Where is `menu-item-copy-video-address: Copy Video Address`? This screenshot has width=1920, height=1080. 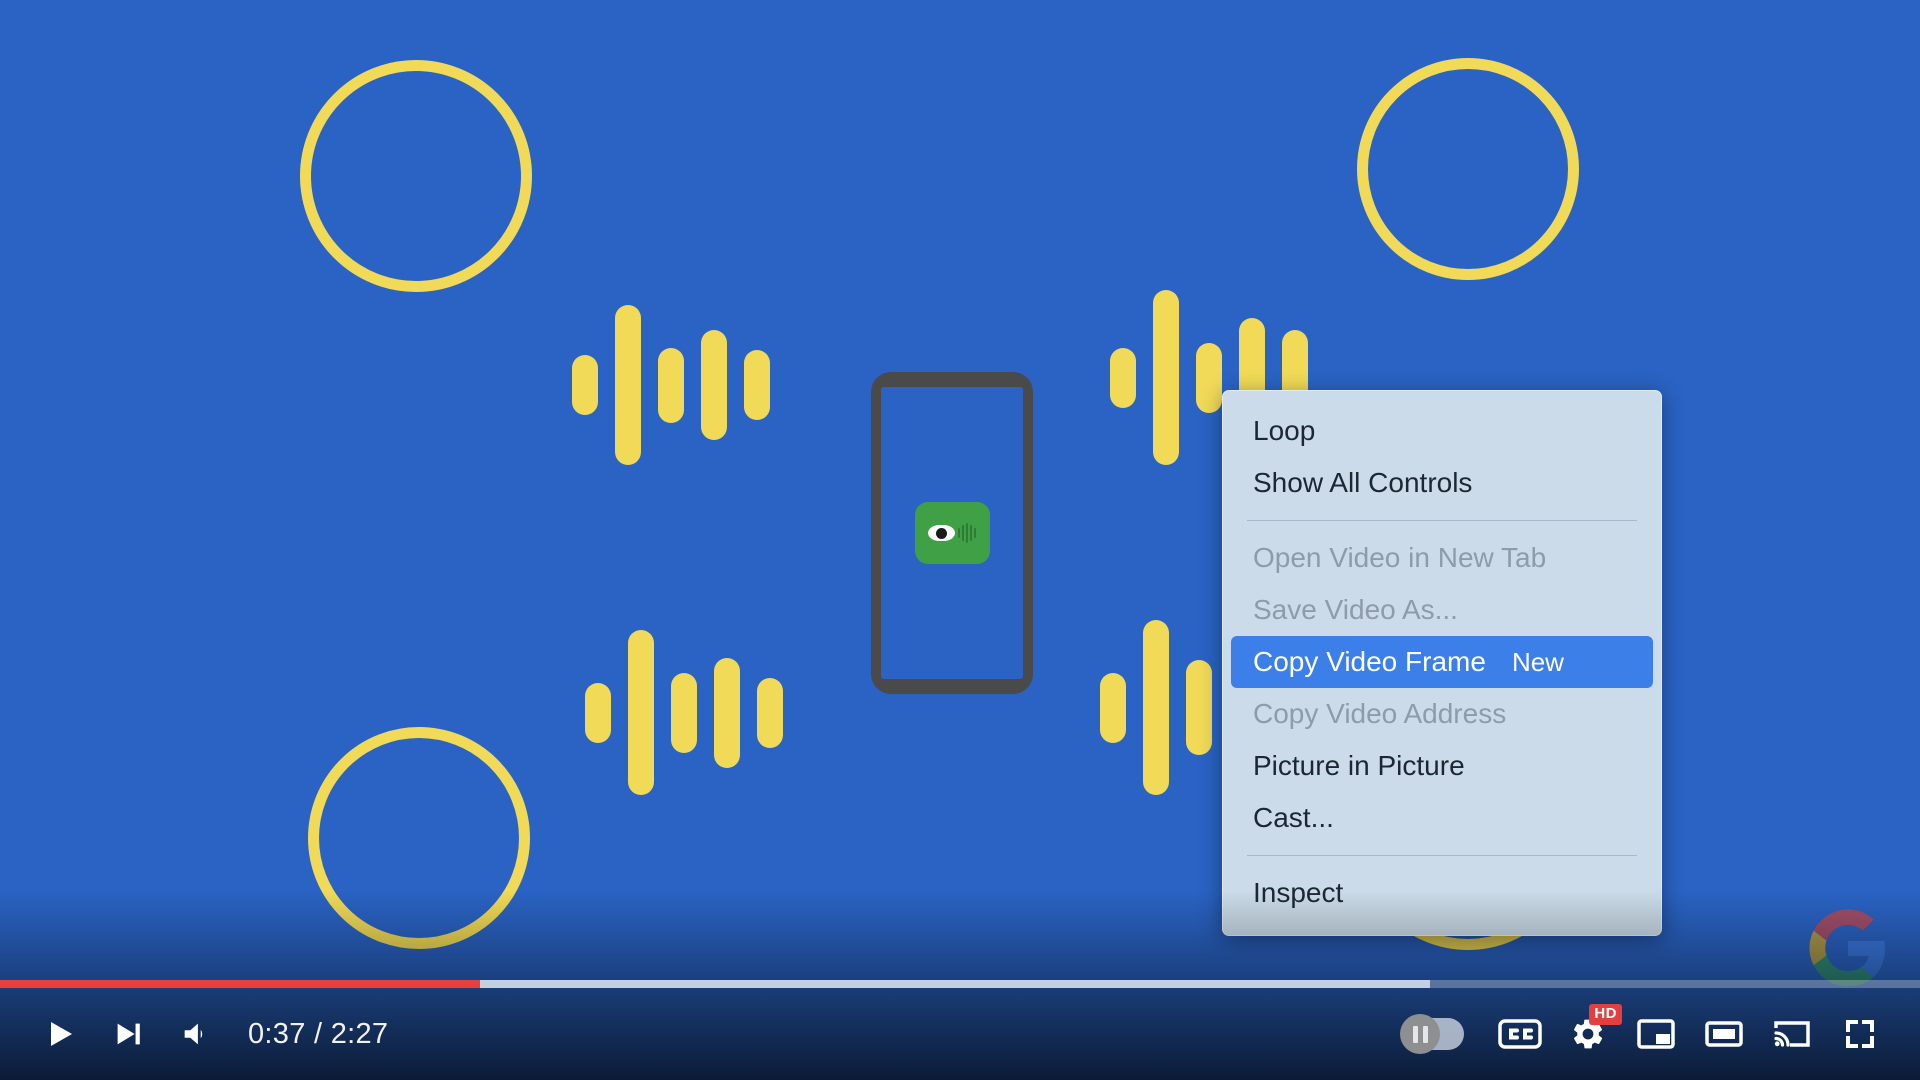 menu-item-copy-video-address: Copy Video Address is located at coordinates (1442, 714).